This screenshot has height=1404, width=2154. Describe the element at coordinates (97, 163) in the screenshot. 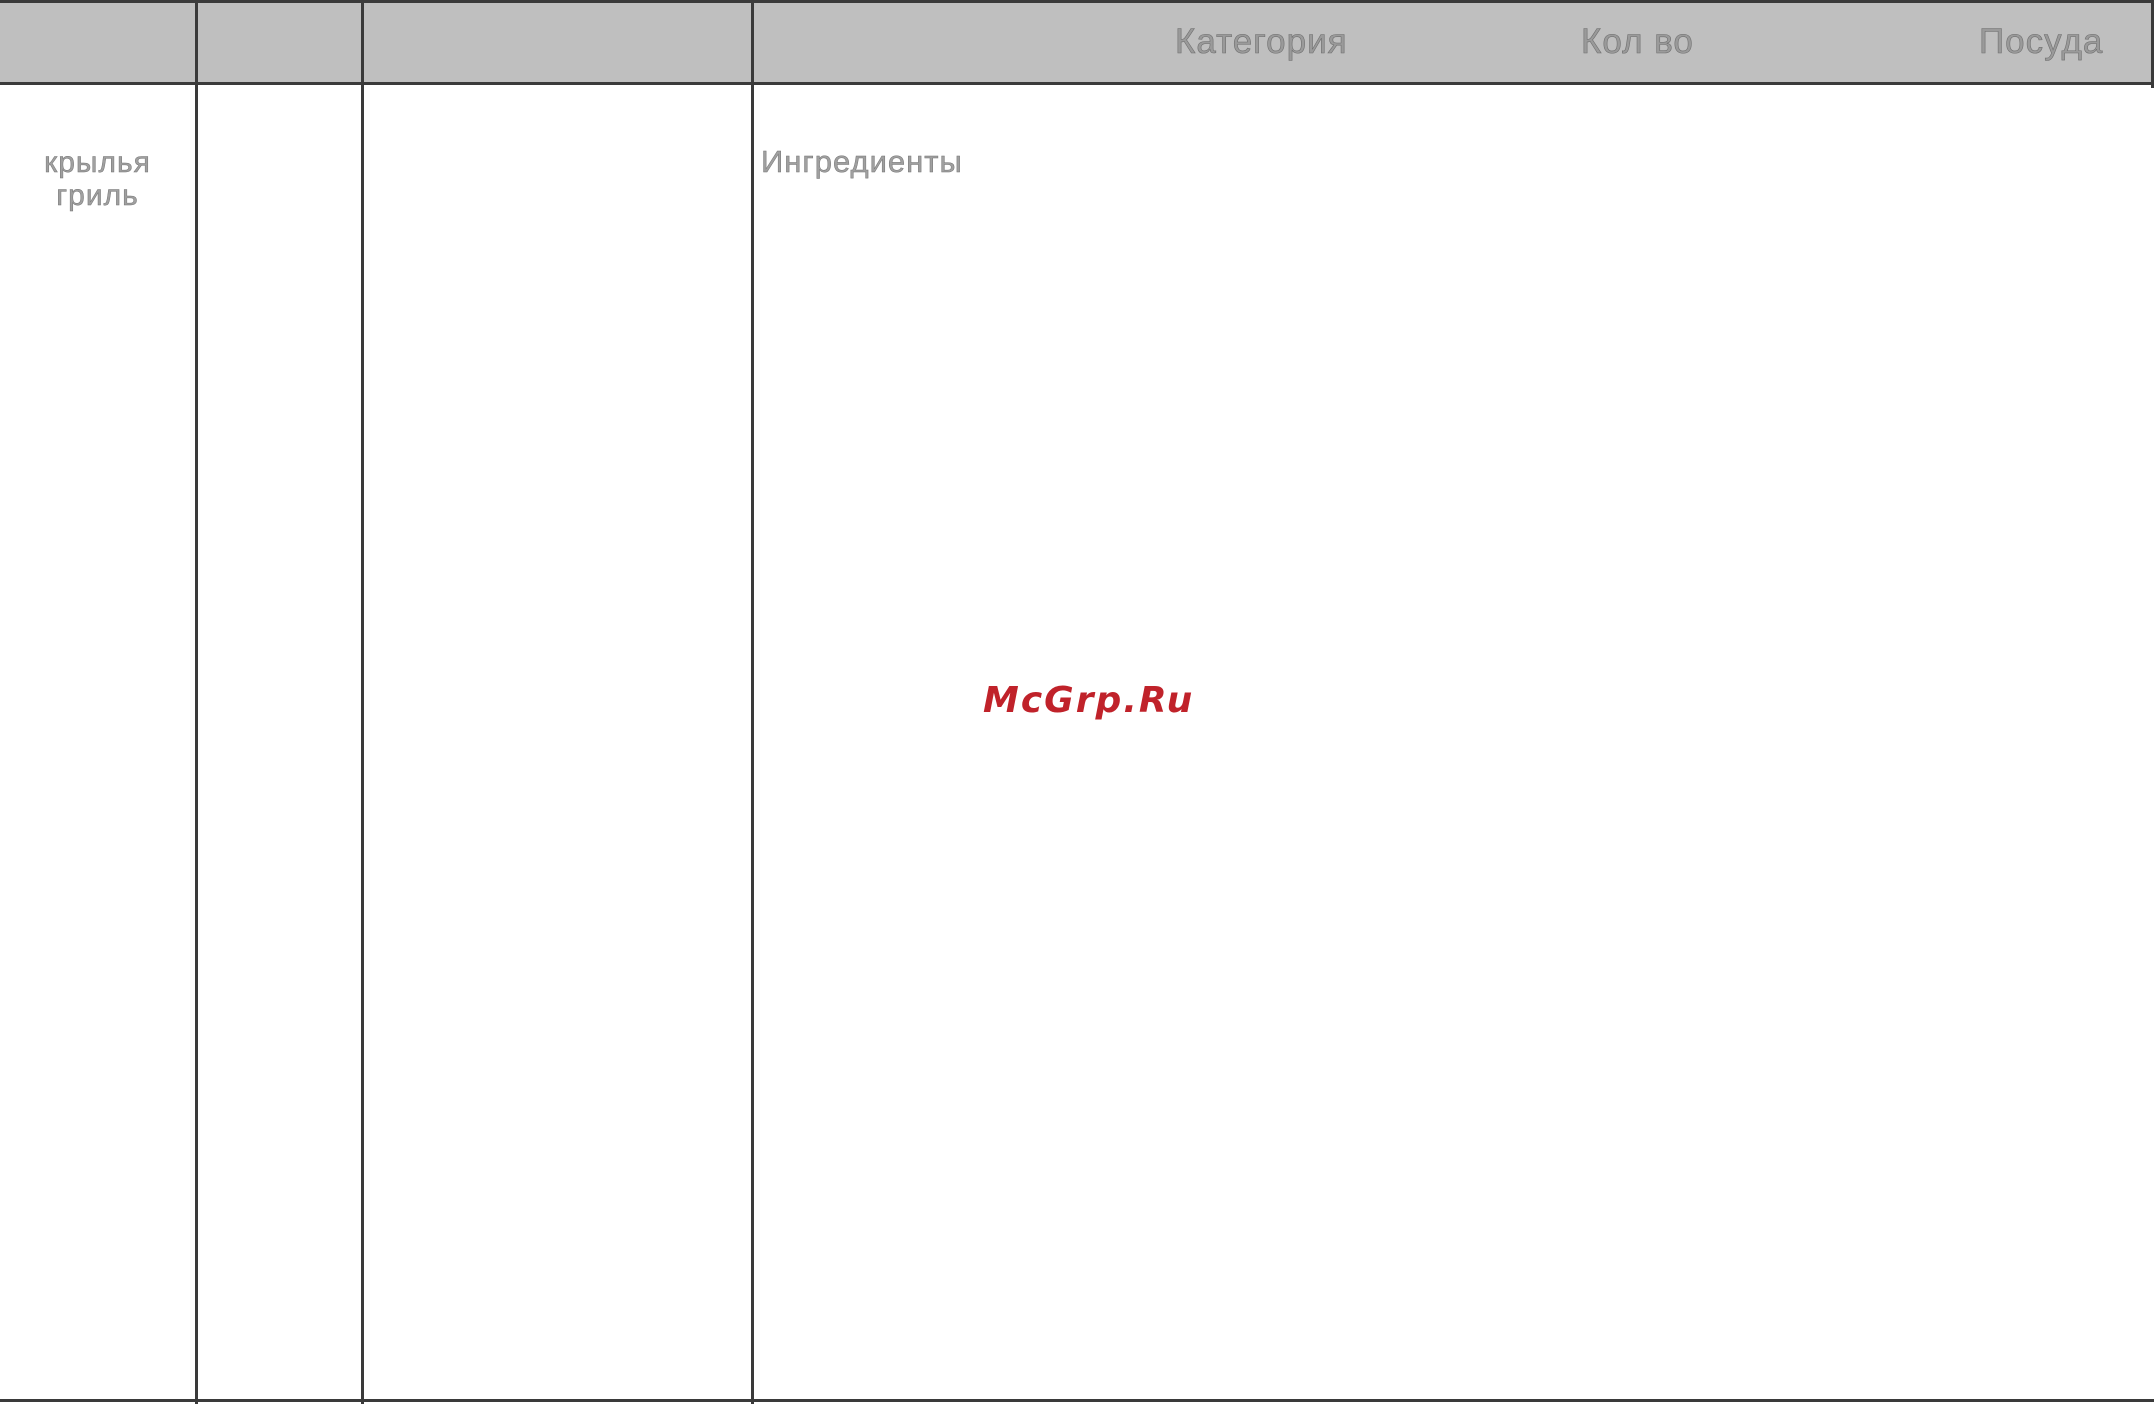

I see `dish-name-line-1: крылья` at that location.